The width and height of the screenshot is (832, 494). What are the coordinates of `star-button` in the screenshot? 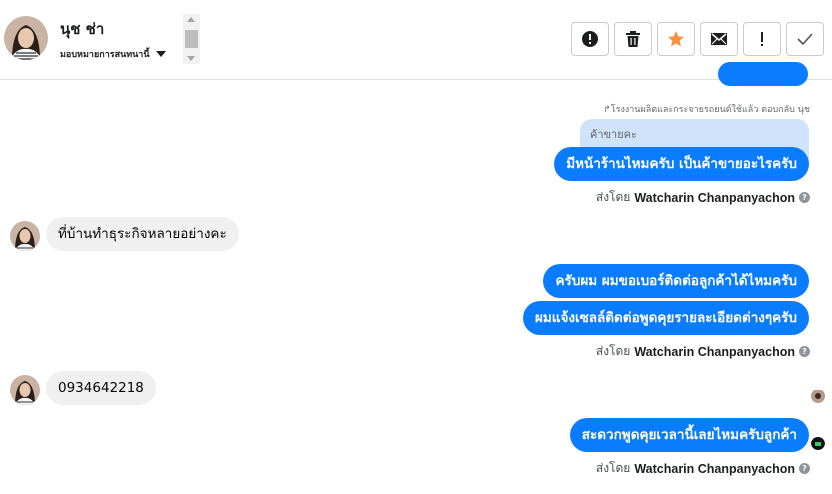 It's located at (676, 39).